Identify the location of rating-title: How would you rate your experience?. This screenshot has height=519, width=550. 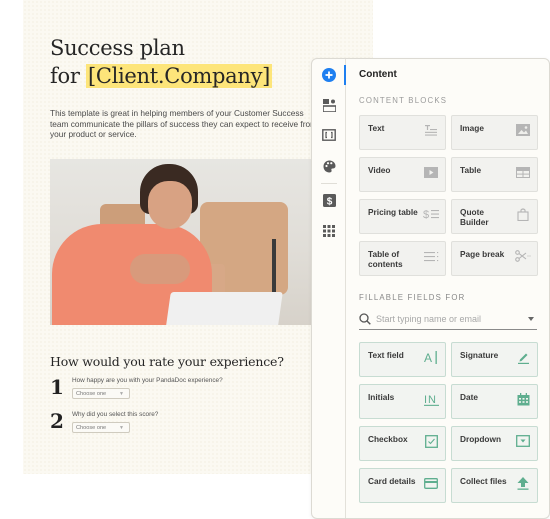
(167, 361).